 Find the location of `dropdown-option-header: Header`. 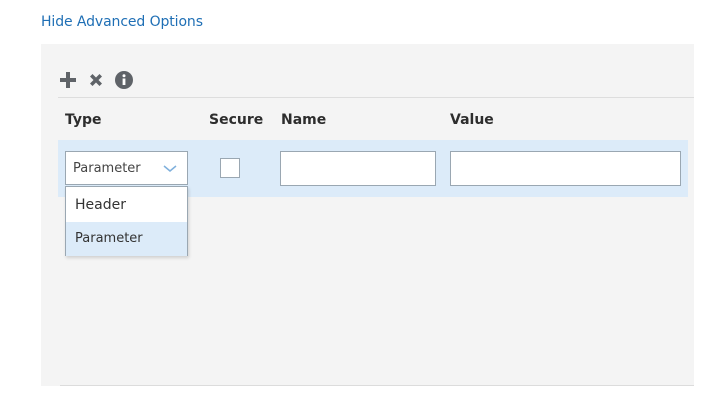

dropdown-option-header: Header is located at coordinates (126, 204).